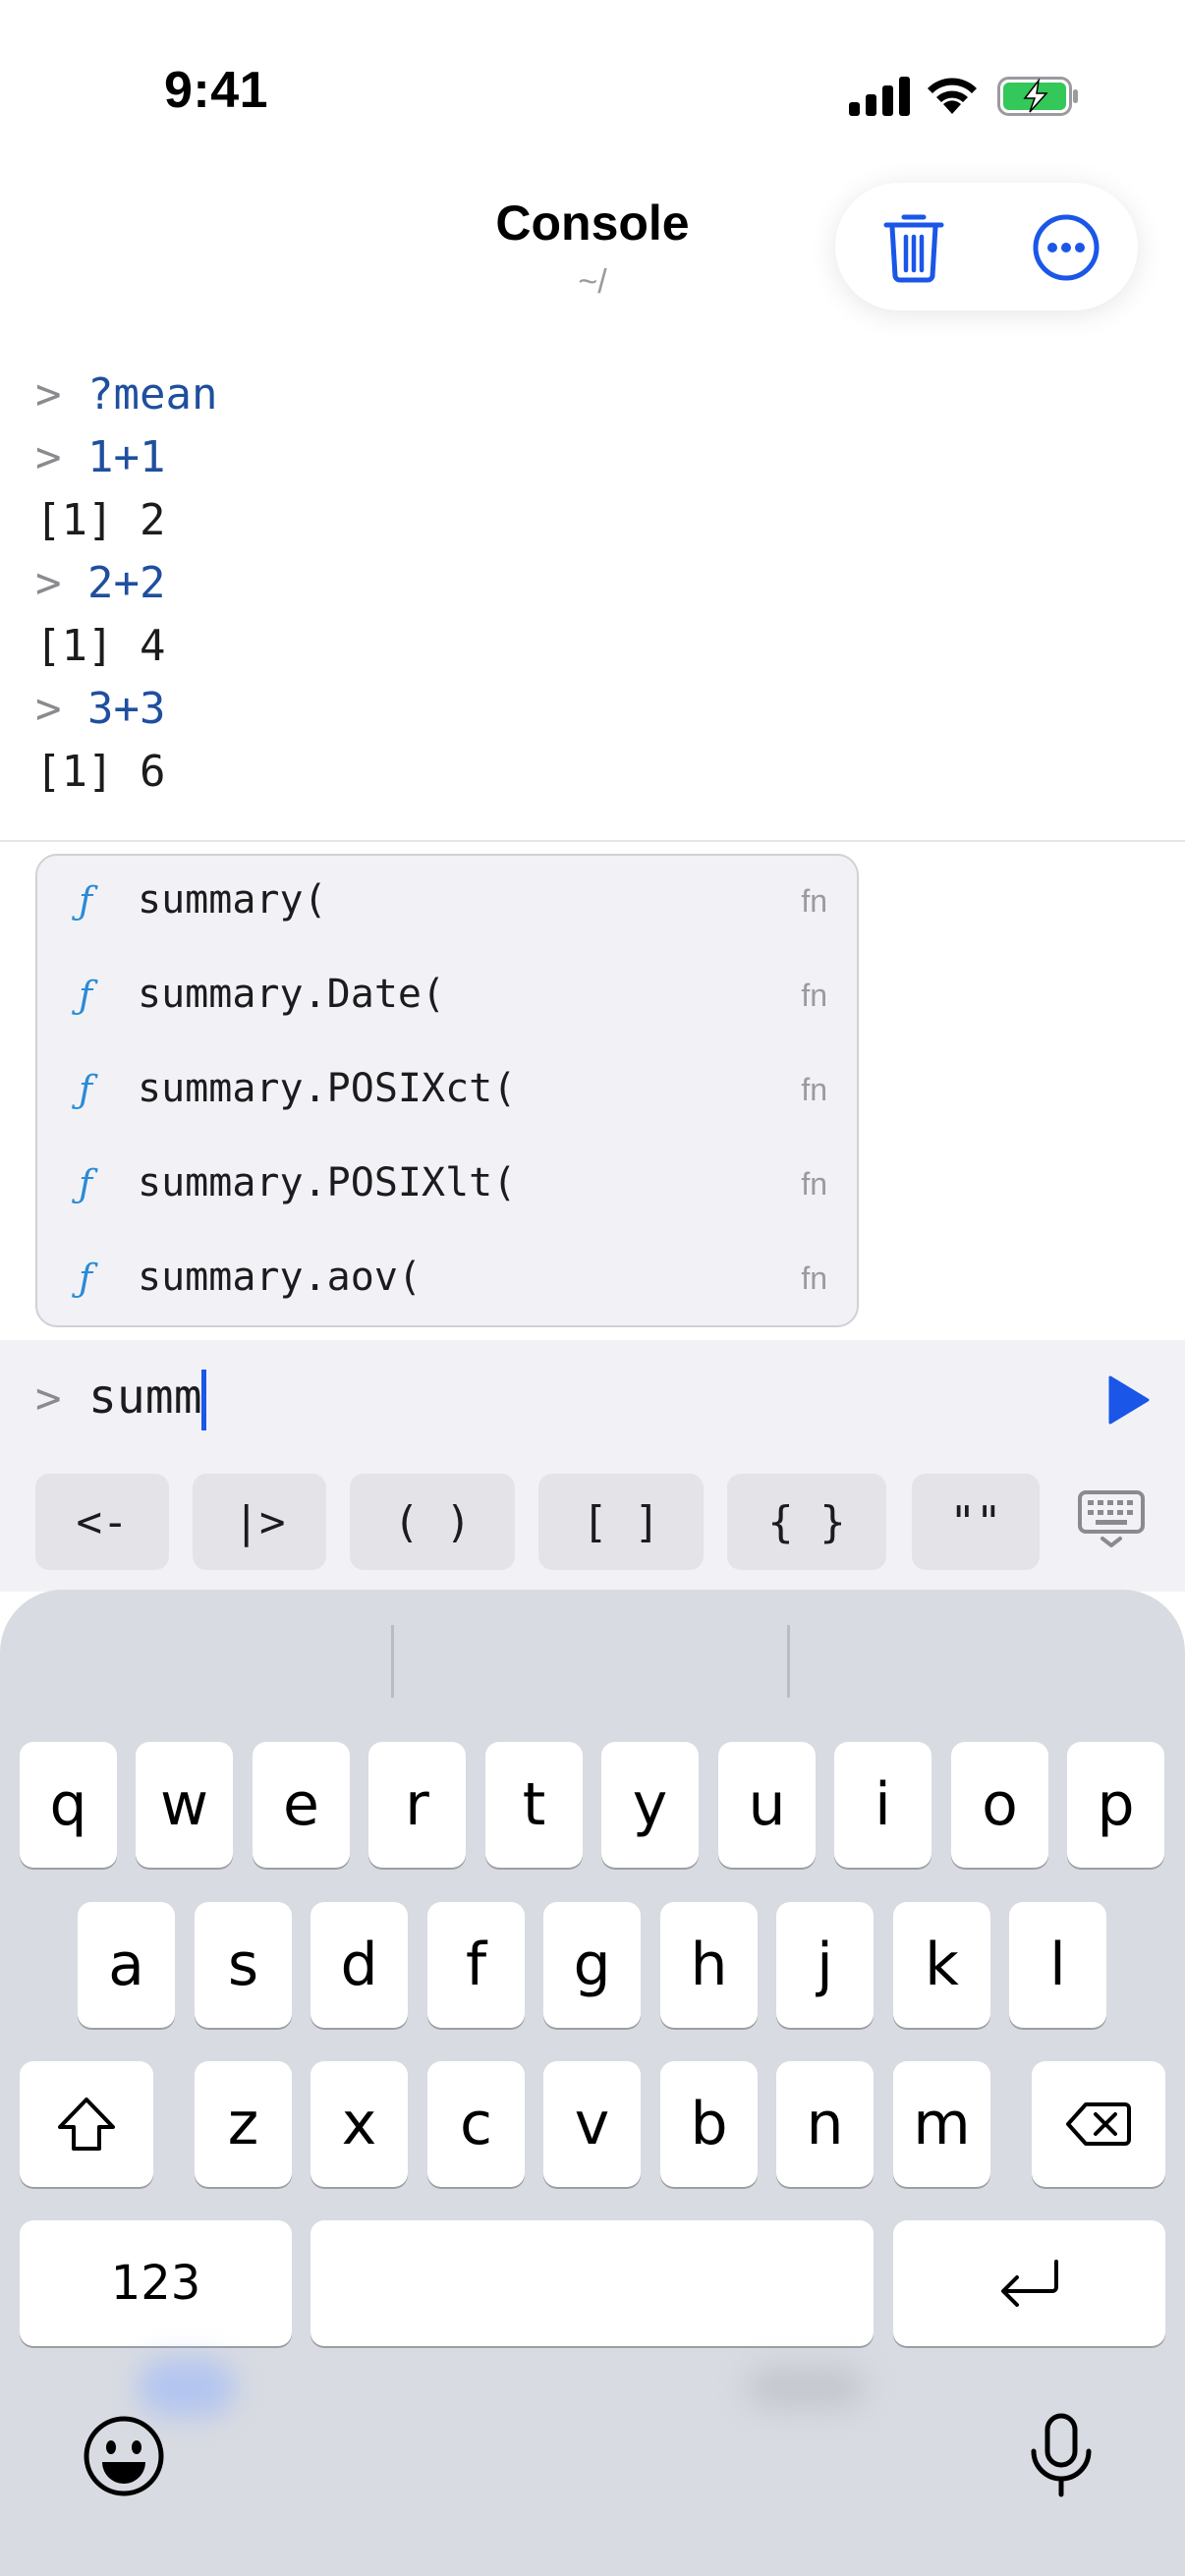  I want to click on autocomplete-label: summary(, so click(232, 900).